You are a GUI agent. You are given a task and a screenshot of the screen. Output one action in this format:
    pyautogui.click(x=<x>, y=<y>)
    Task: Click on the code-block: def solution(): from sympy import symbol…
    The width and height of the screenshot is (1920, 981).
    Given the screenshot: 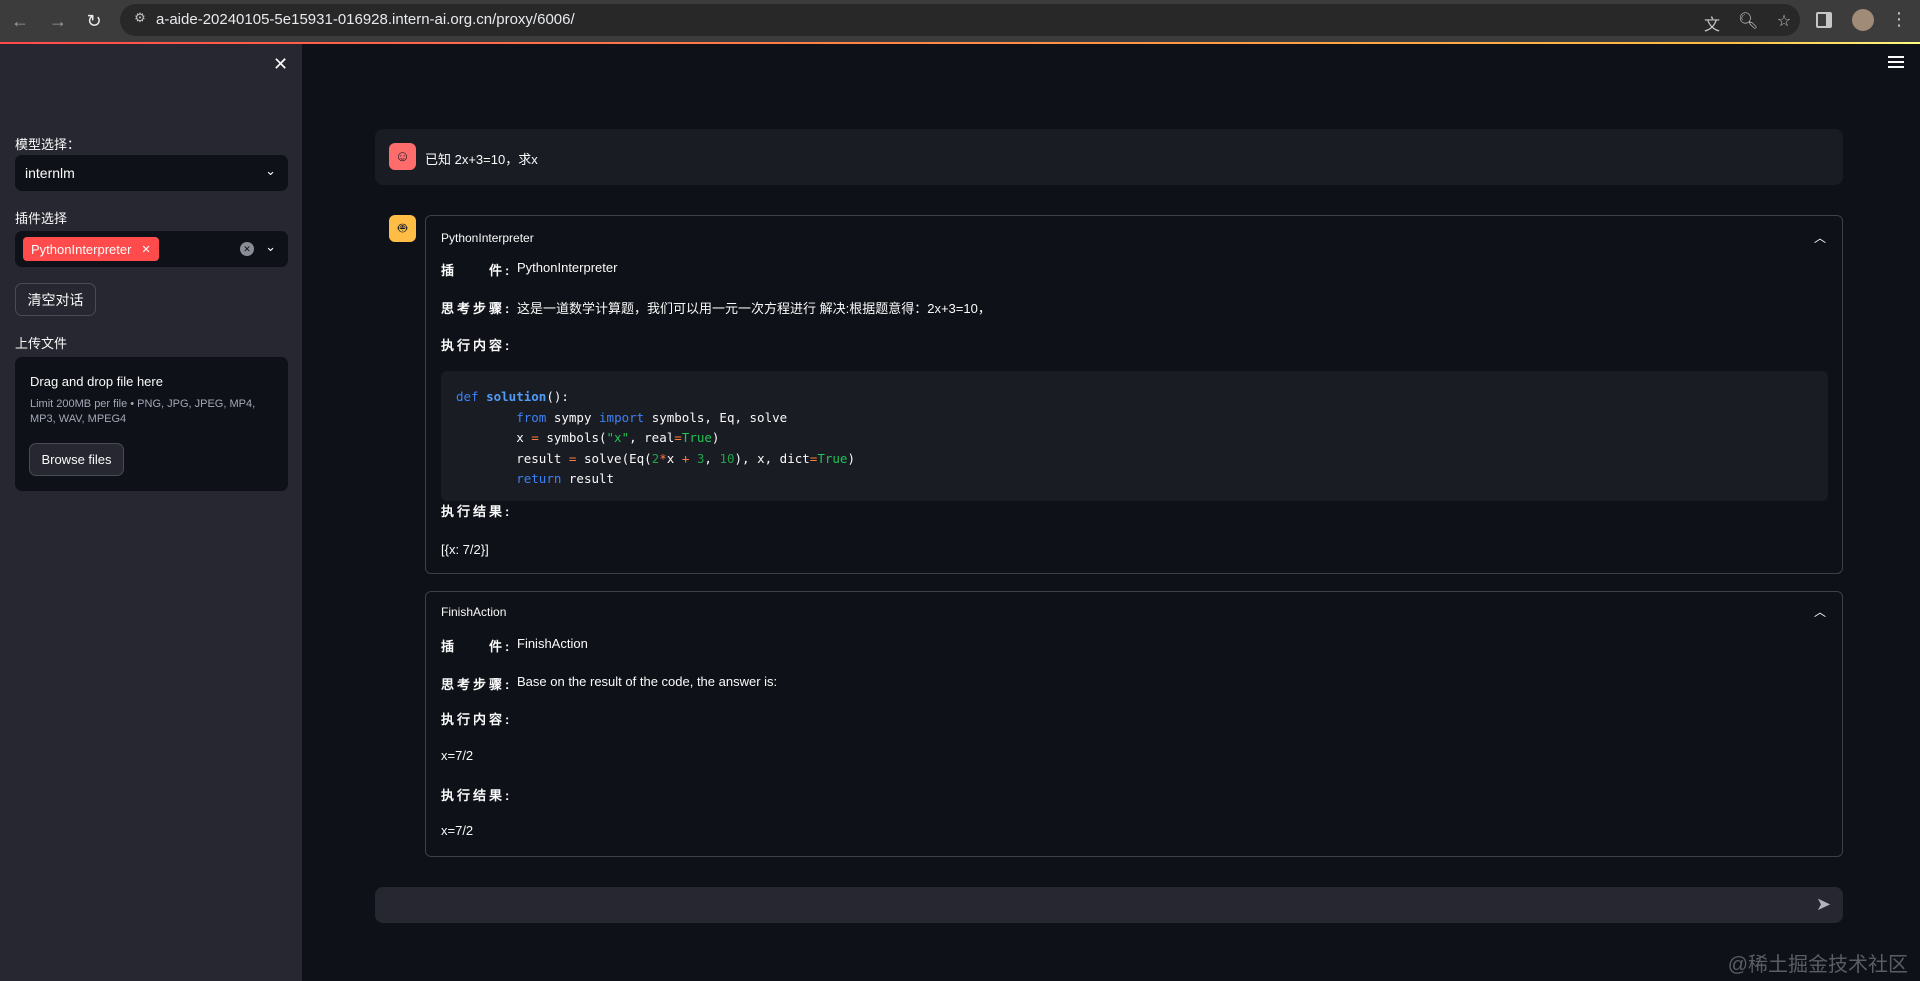 What is the action you would take?
    pyautogui.click(x=1134, y=436)
    